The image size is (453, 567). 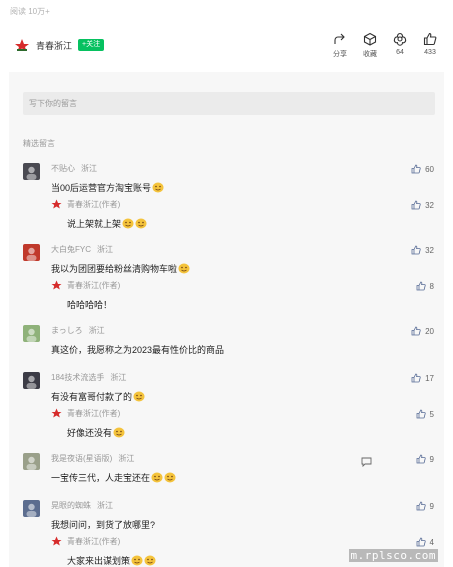 What do you see at coordinates (101, 478) in the screenshot?
I see `comment-text-content: 一宝传三代，人走宝还在` at bounding box center [101, 478].